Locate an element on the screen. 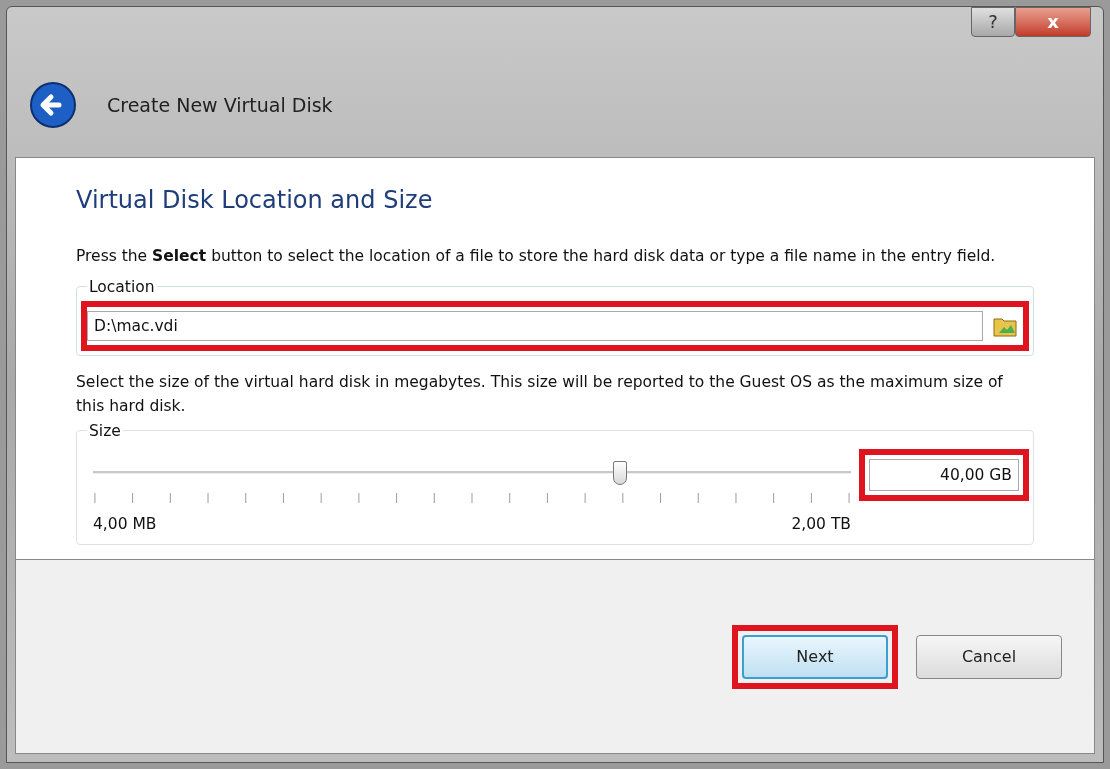  max-size-label: 2,00 TB is located at coordinates (821, 524).